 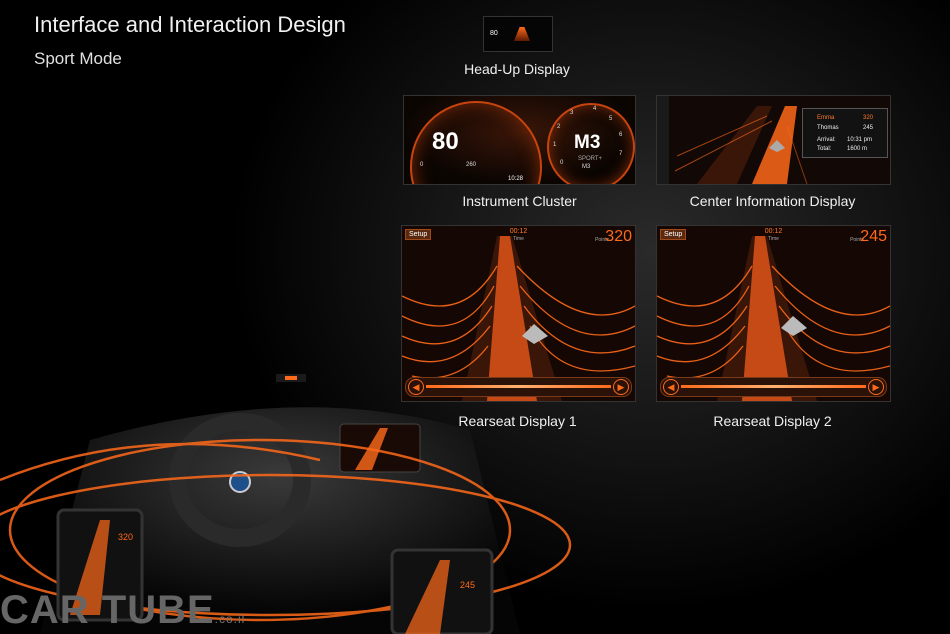 I want to click on arrival-time: 10:31 pm, so click(x=860, y=140).